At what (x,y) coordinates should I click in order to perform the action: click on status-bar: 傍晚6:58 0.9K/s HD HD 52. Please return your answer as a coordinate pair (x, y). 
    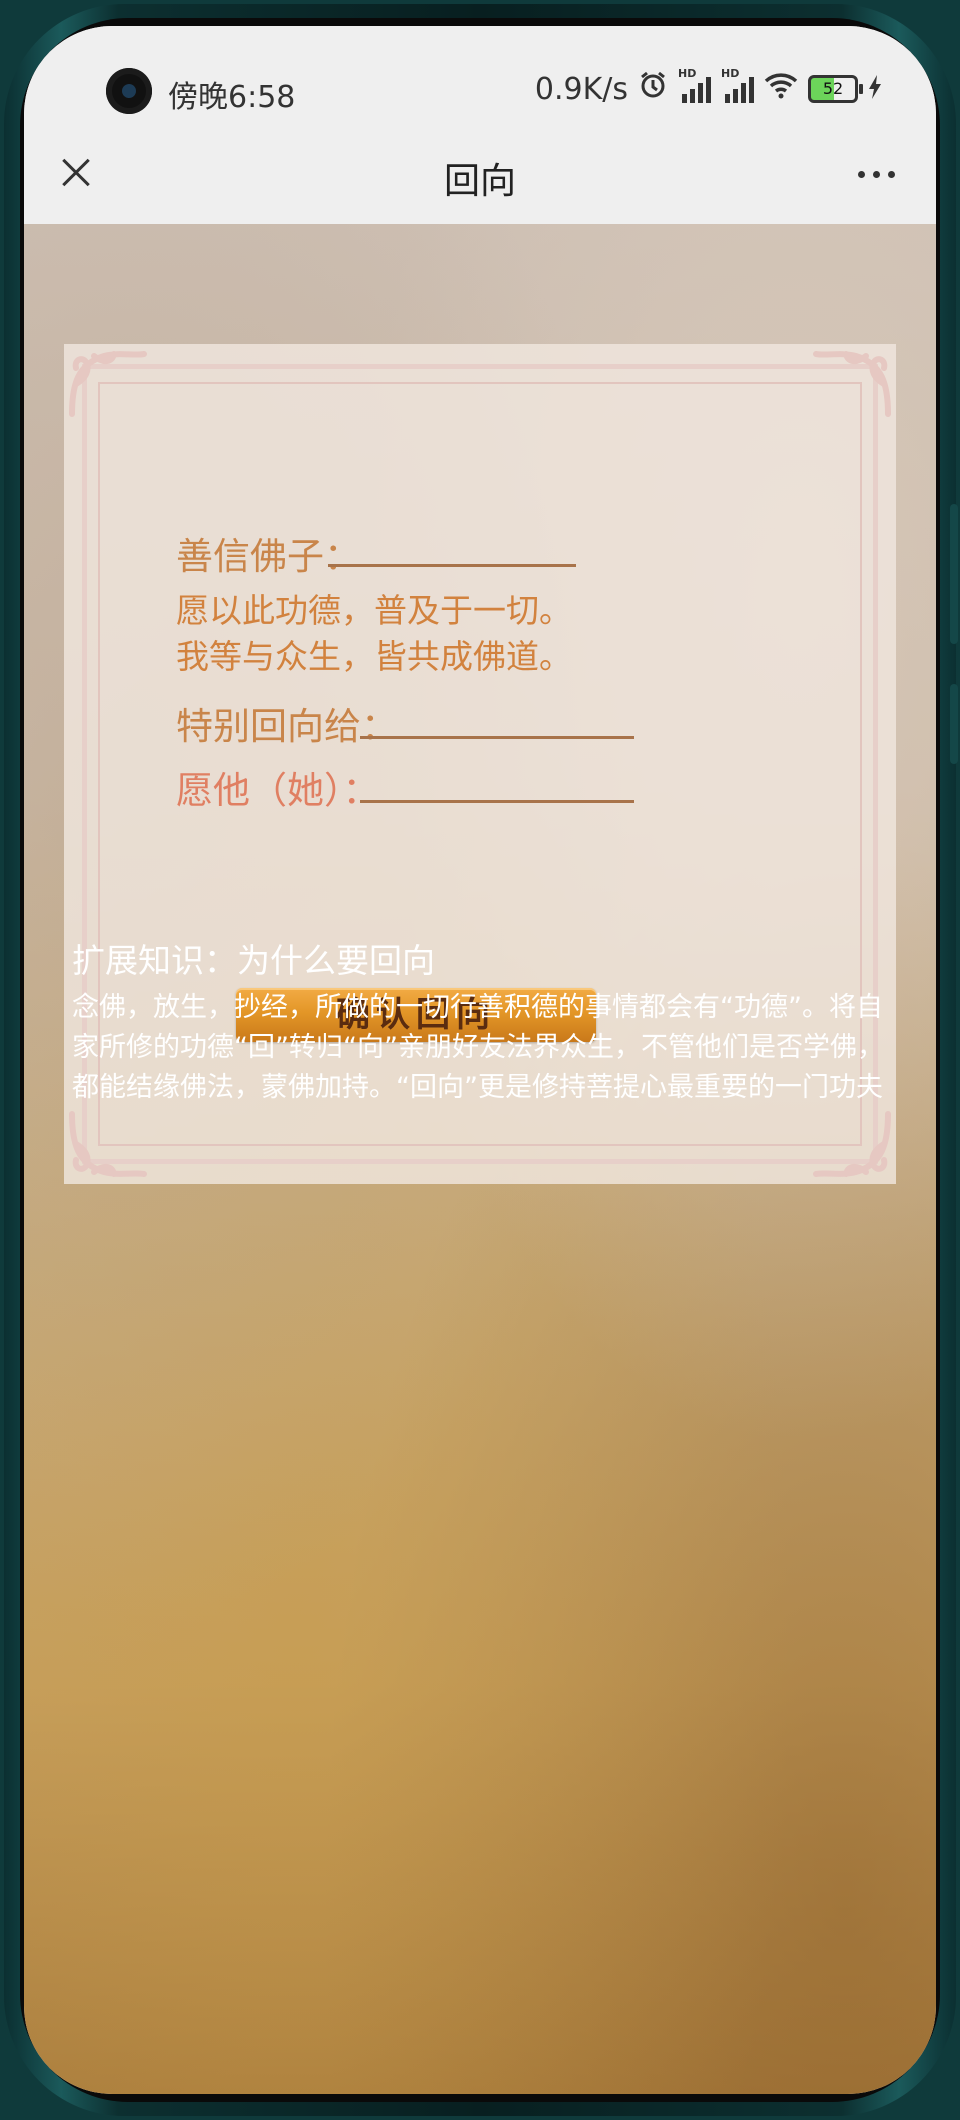
    Looking at the image, I should click on (480, 76).